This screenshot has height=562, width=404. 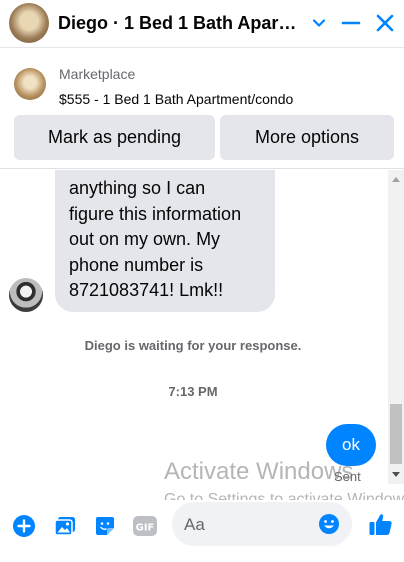 I want to click on scroll-down-arrow-icon, so click(x=396, y=475).